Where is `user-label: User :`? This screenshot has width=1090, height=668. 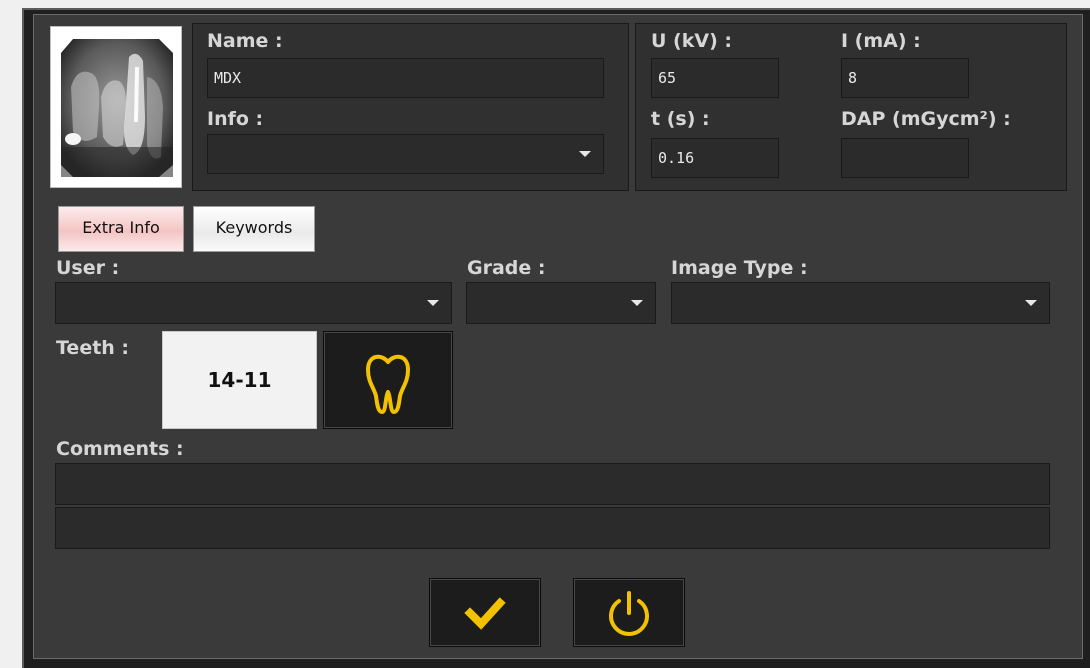
user-label: User : is located at coordinates (88, 268).